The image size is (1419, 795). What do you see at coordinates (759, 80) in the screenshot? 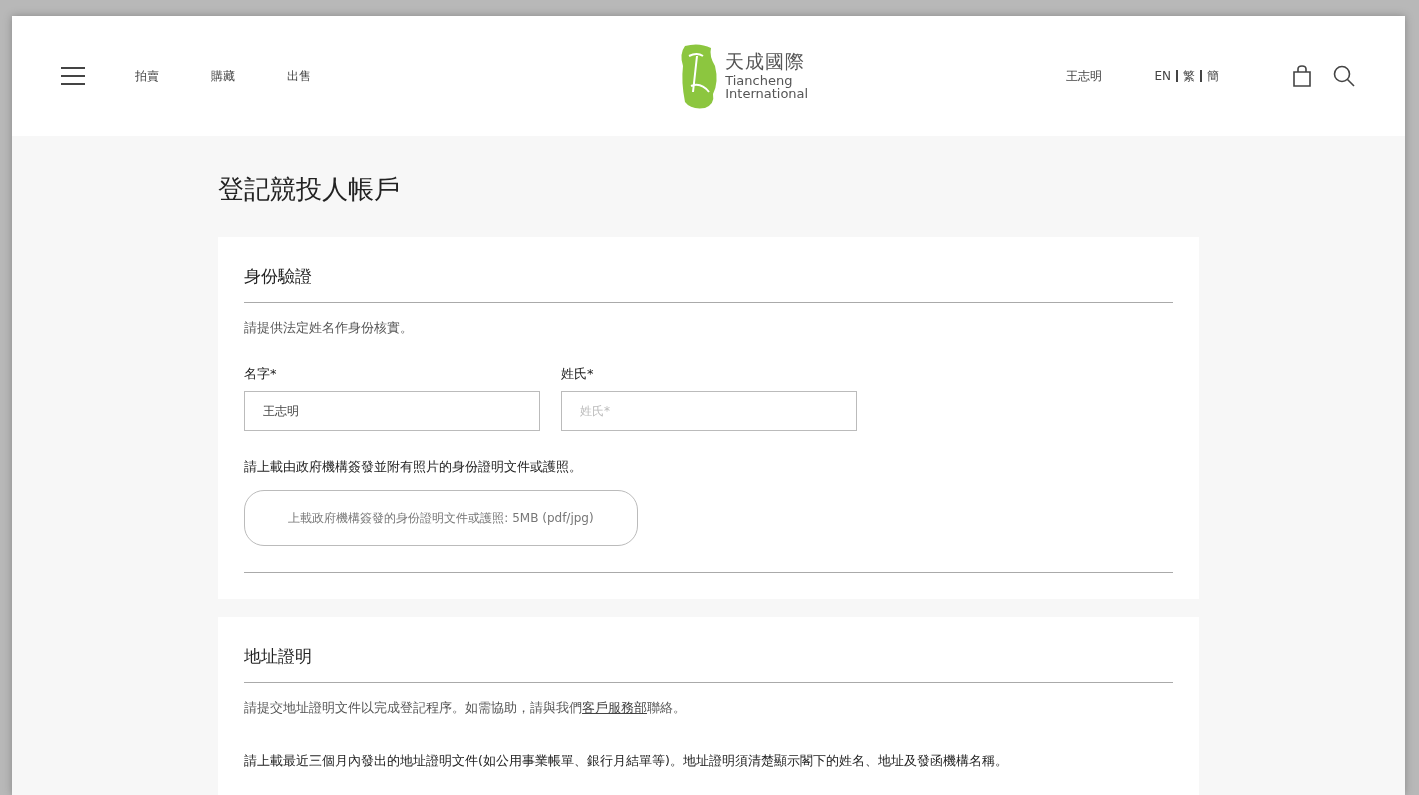
I see `logo-english-text: Tiancheng` at bounding box center [759, 80].